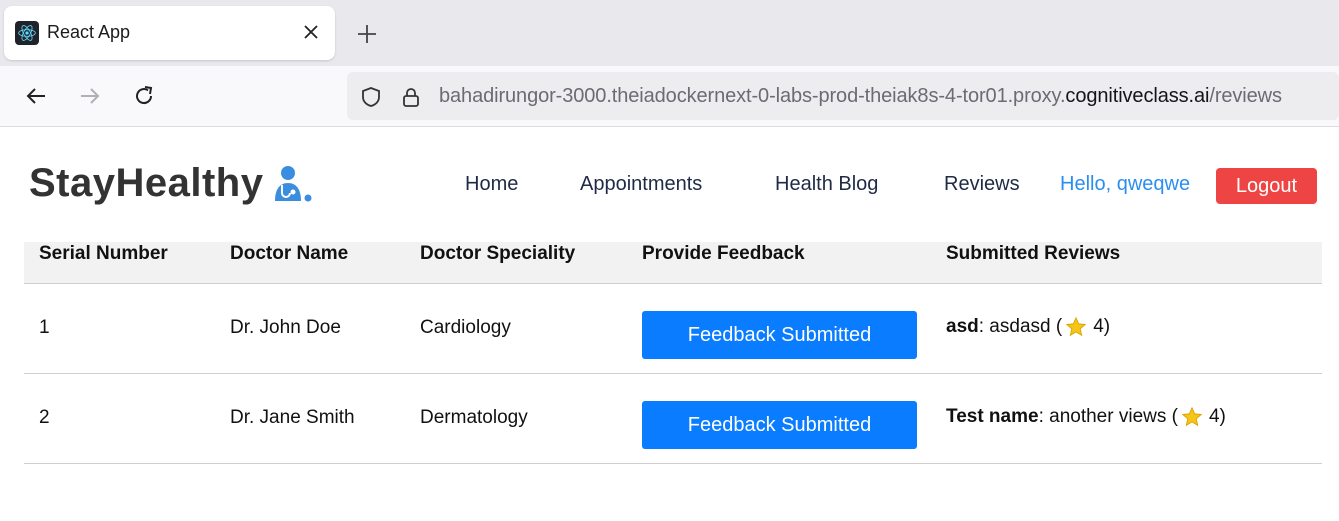 The width and height of the screenshot is (1339, 521). Describe the element at coordinates (292, 184) in the screenshot. I see `doctor-icon` at that location.